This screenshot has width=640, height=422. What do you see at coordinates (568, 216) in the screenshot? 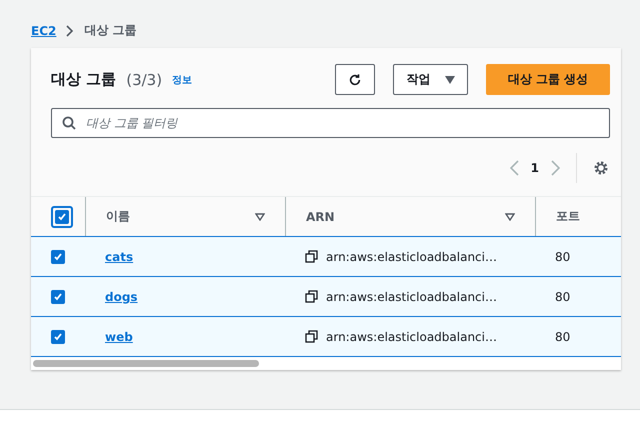
I see `column-header: 포트` at bounding box center [568, 216].